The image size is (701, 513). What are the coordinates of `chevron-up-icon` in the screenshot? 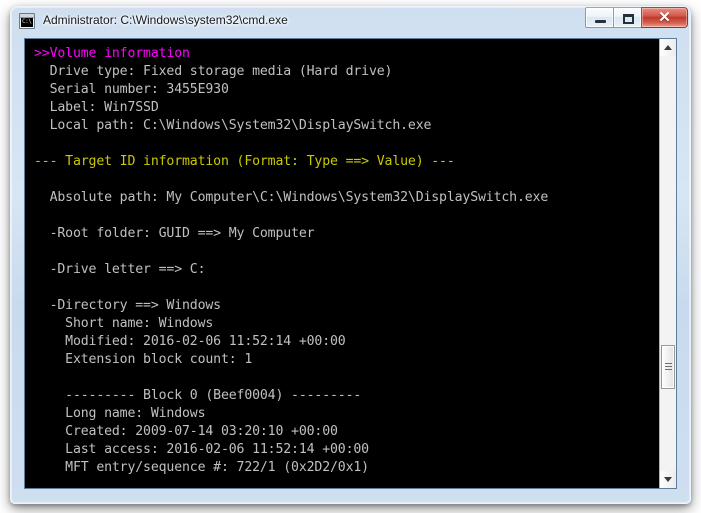 It's located at (668, 47).